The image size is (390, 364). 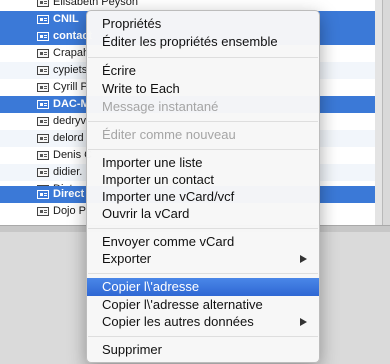 I want to click on menu-item-supprimer: Supprimer, so click(x=203, y=350).